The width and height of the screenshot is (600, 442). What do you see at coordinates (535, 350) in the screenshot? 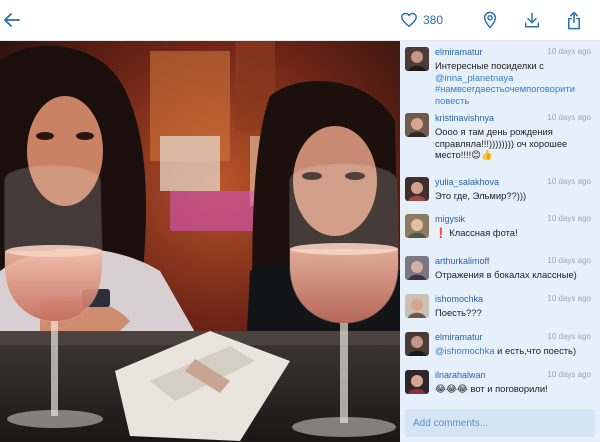
I see `comment-rest: и есть,что поесть)` at bounding box center [535, 350].